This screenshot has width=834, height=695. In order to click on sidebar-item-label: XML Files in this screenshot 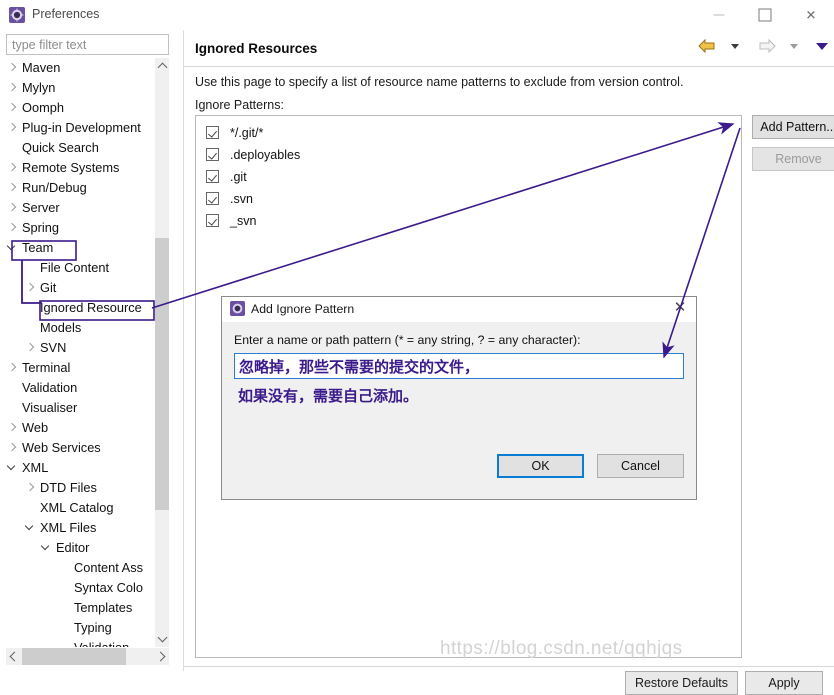, I will do `click(68, 527)`.